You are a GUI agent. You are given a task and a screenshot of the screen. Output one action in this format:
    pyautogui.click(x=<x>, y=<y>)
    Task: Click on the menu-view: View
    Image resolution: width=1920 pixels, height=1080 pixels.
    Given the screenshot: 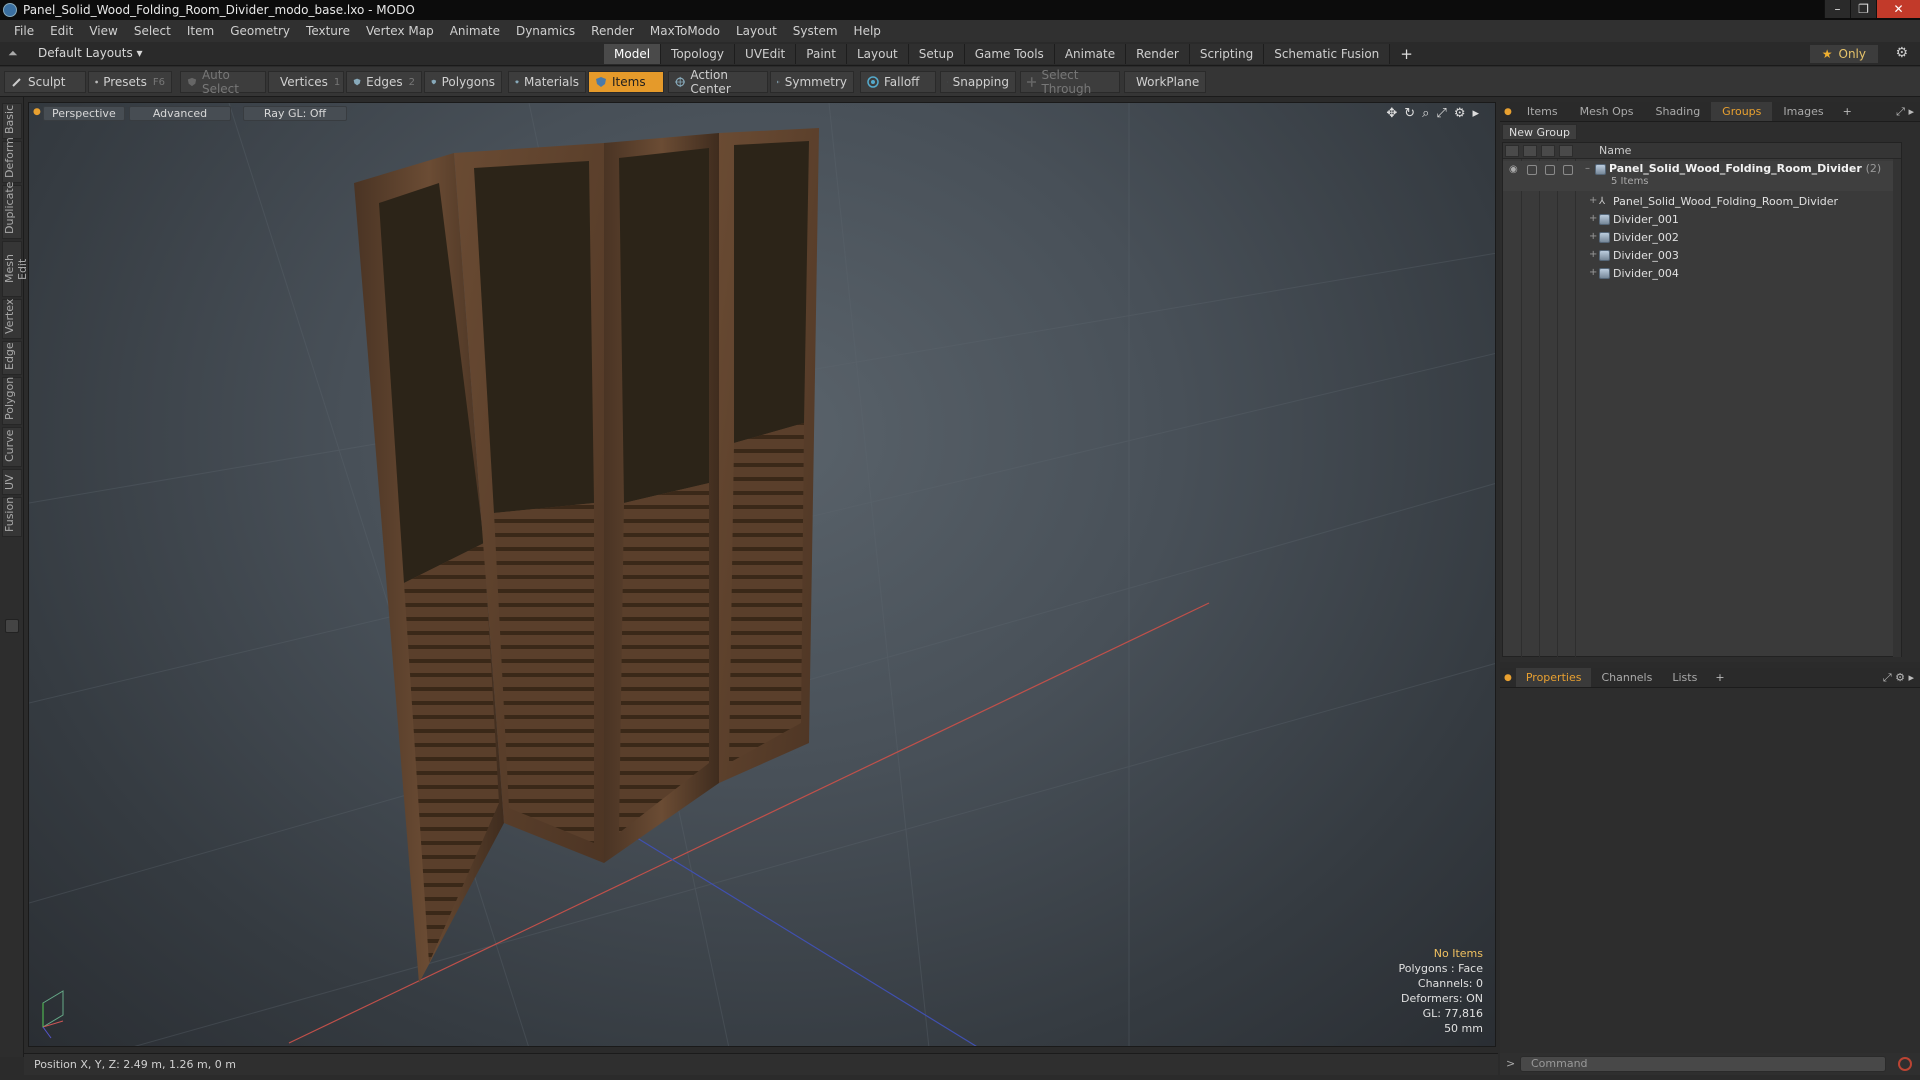 What is the action you would take?
    pyautogui.click(x=103, y=31)
    